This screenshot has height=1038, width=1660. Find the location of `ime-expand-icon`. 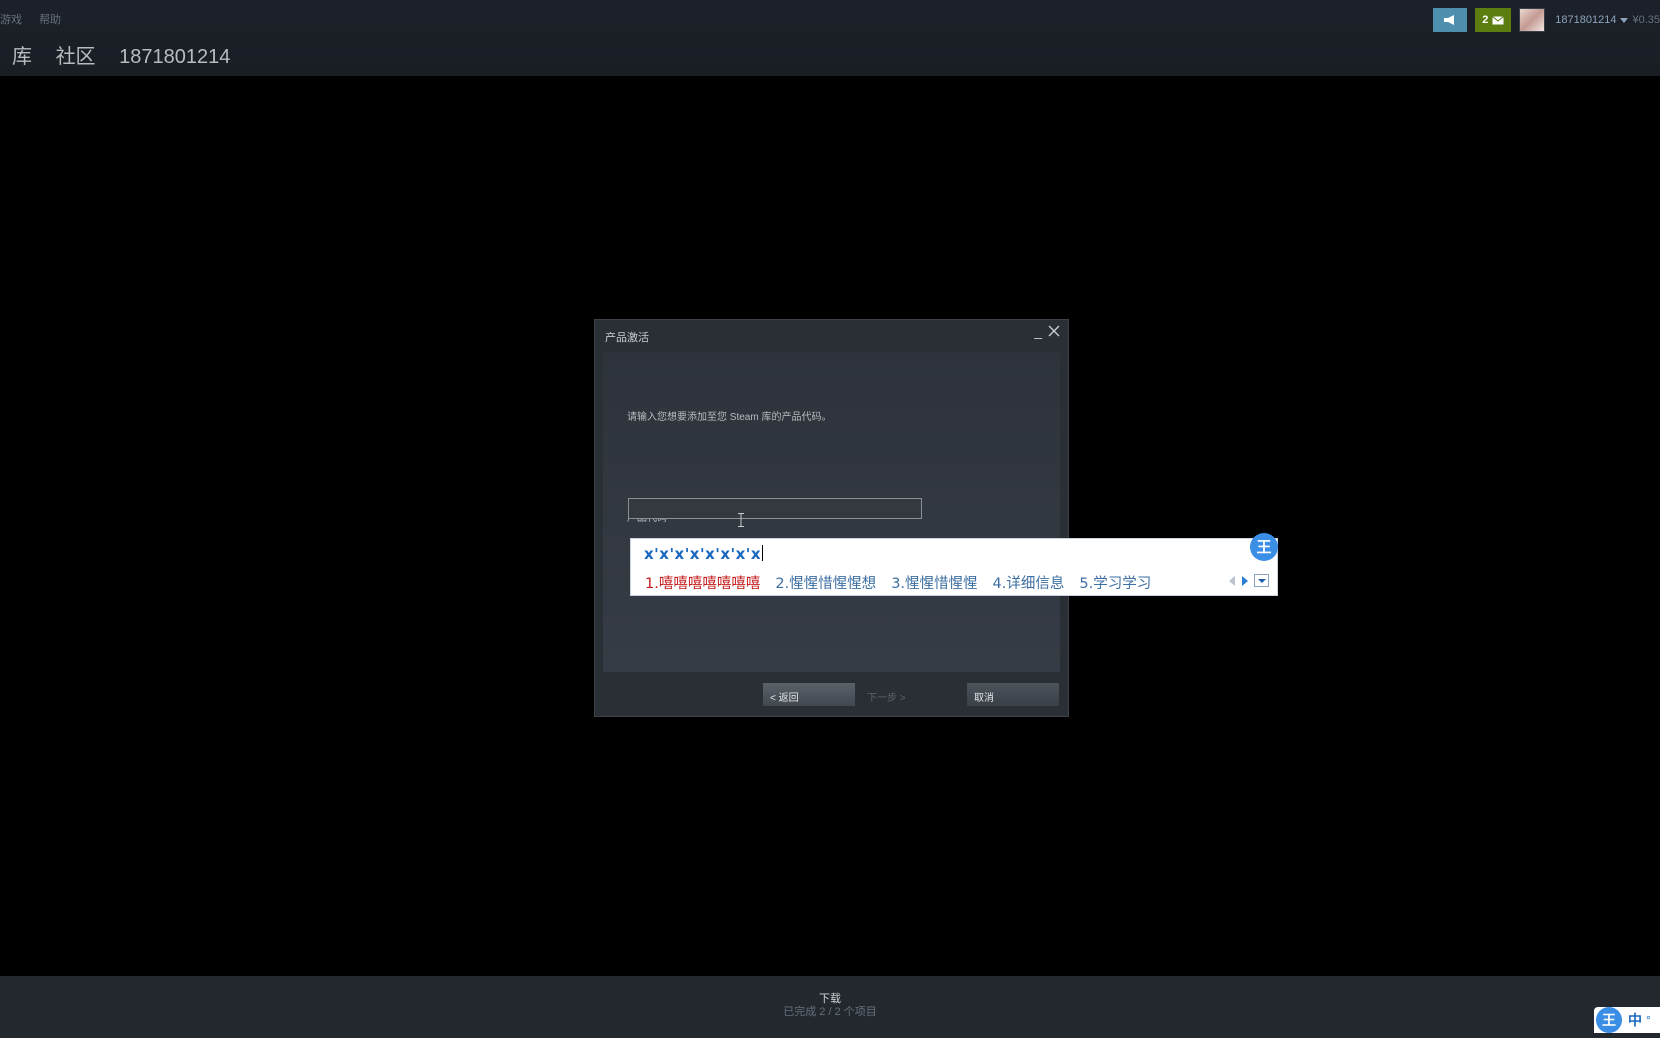

ime-expand-icon is located at coordinates (1261, 580).